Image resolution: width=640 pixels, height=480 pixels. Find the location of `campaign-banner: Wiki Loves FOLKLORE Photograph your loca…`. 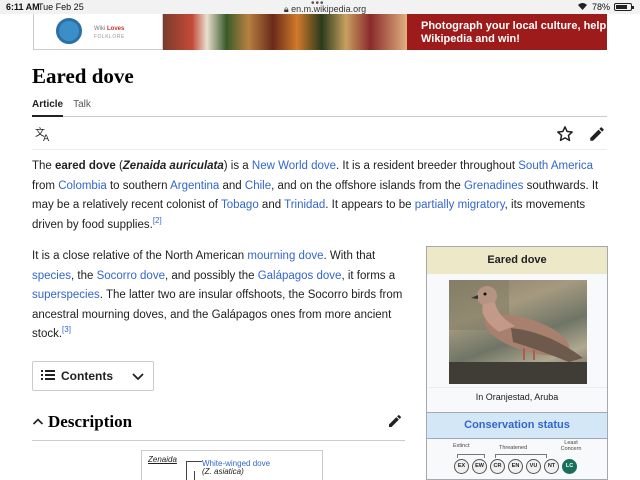

campaign-banner: Wiki Loves FOLKLORE Photograph your loca… is located at coordinates (320, 32).